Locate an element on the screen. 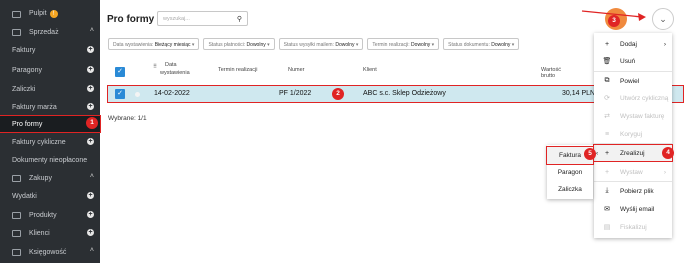  sidebar-item-label: Pulpit is located at coordinates (38, 13).